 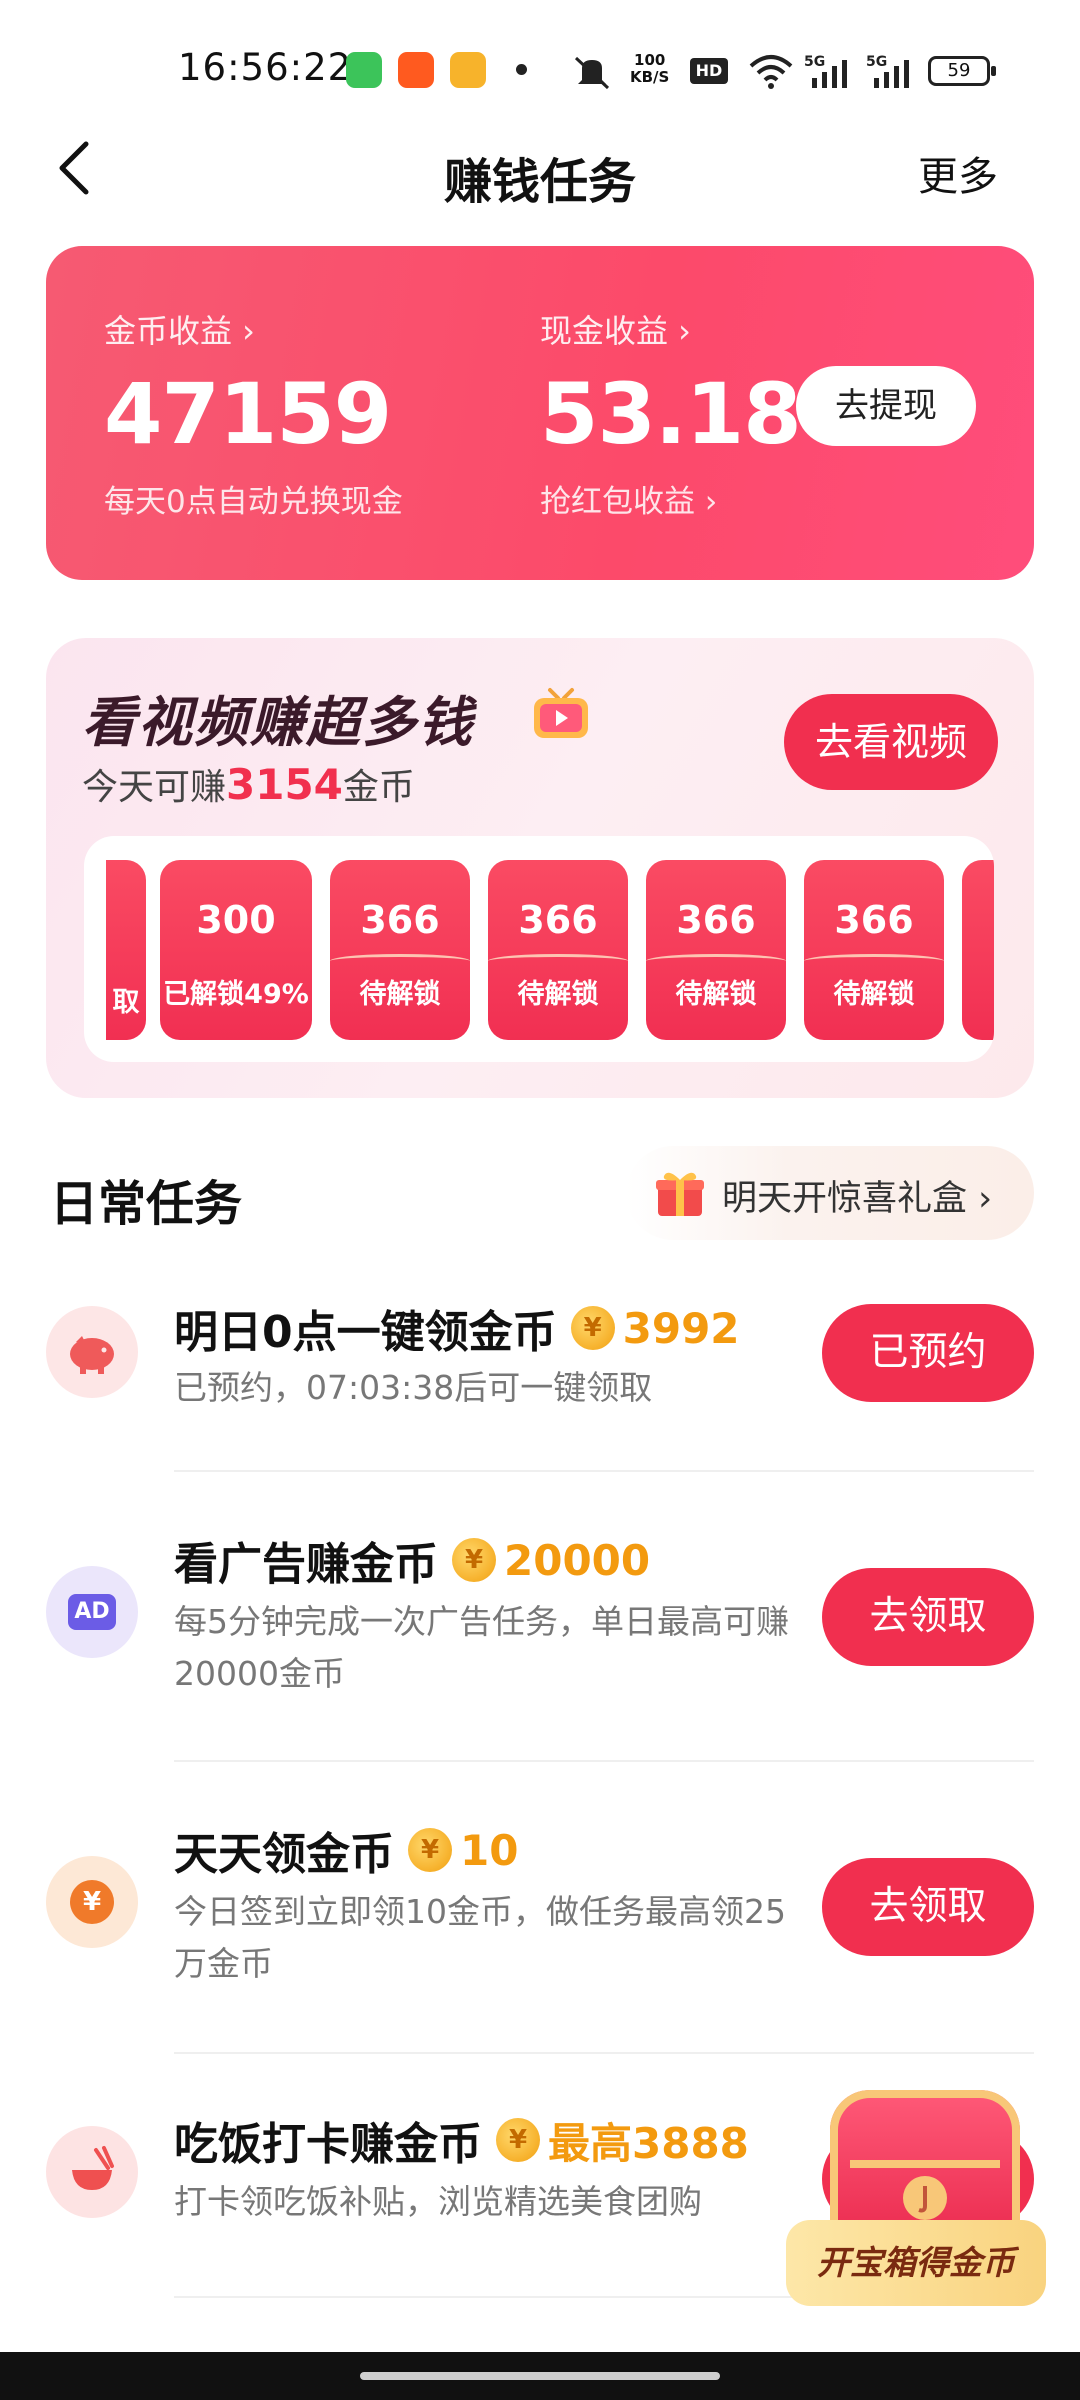 What do you see at coordinates (577, 1560) in the screenshot?
I see `task-reward: 20000` at bounding box center [577, 1560].